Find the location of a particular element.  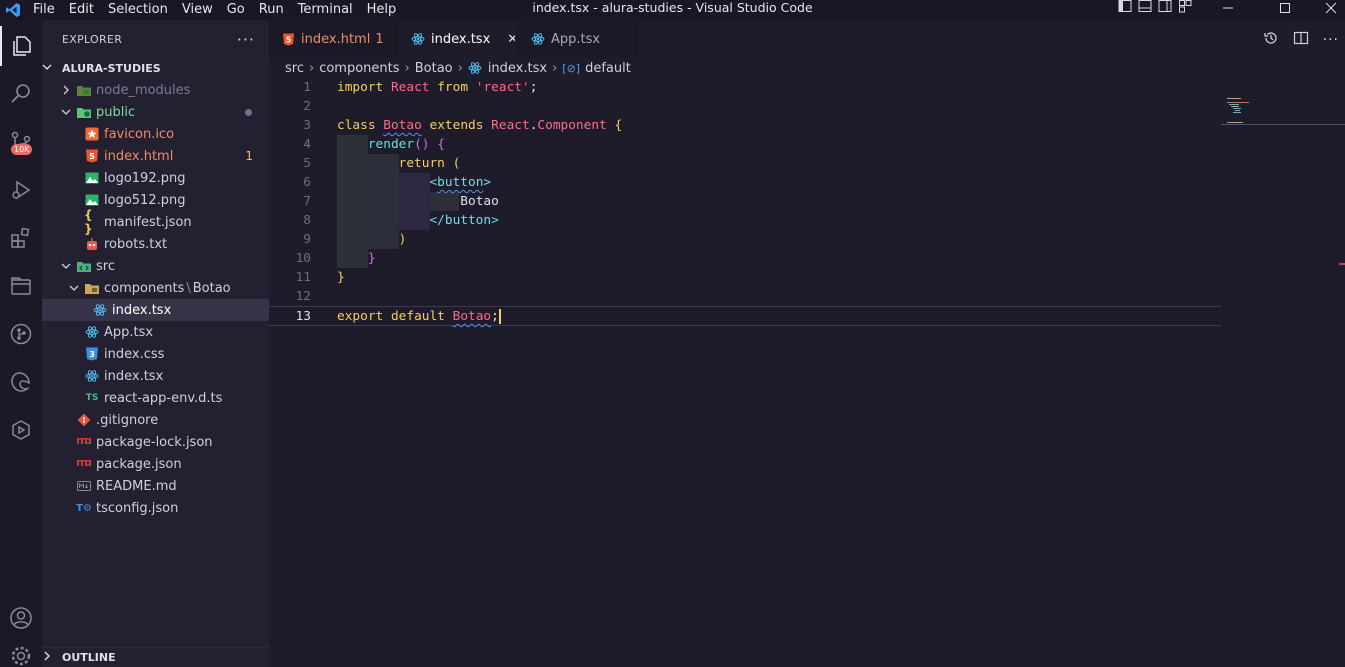

tree-file-gitignore: .gitignore is located at coordinates (155, 420).